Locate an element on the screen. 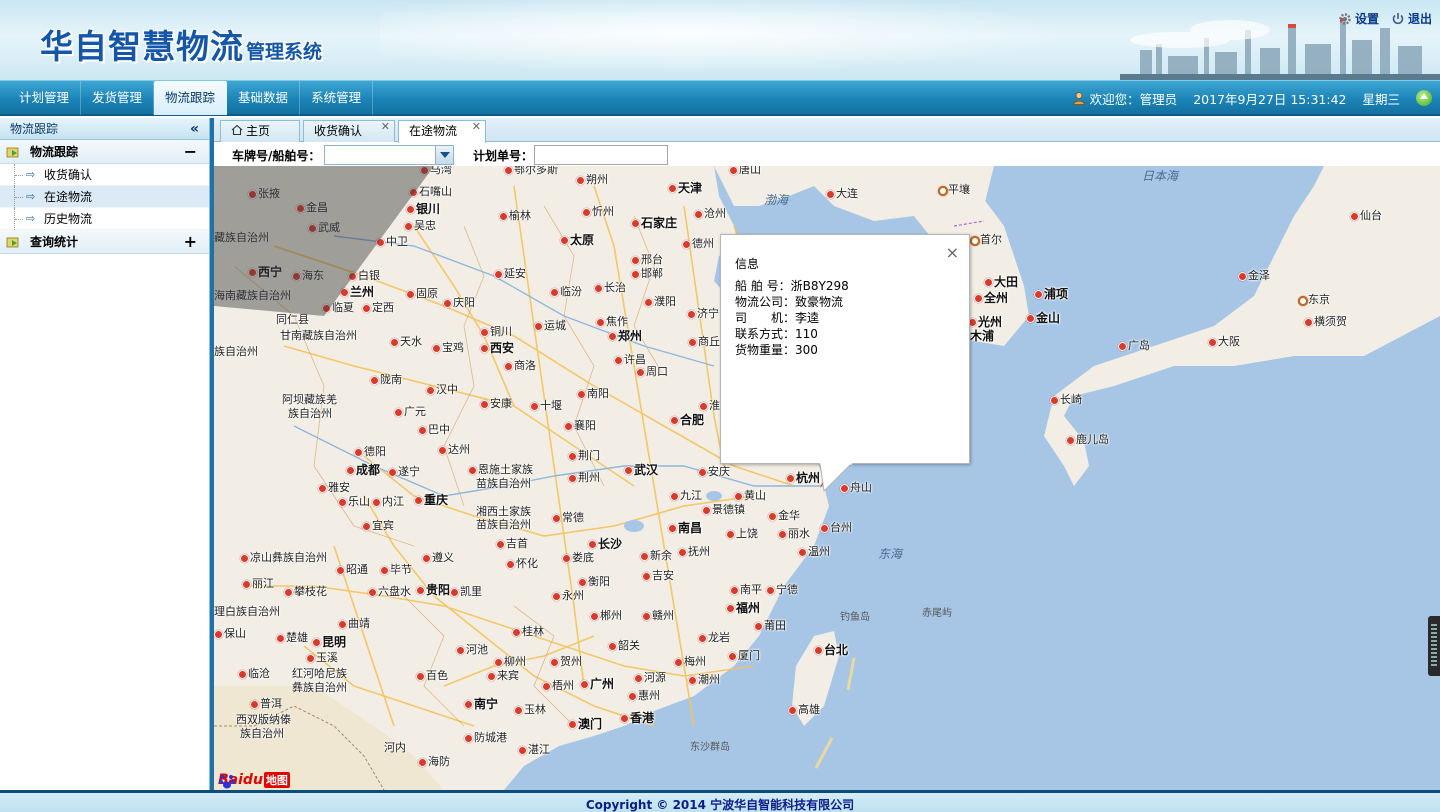 This screenshot has width=1440, height=812. map-city-label: 桂林 is located at coordinates (528, 631).